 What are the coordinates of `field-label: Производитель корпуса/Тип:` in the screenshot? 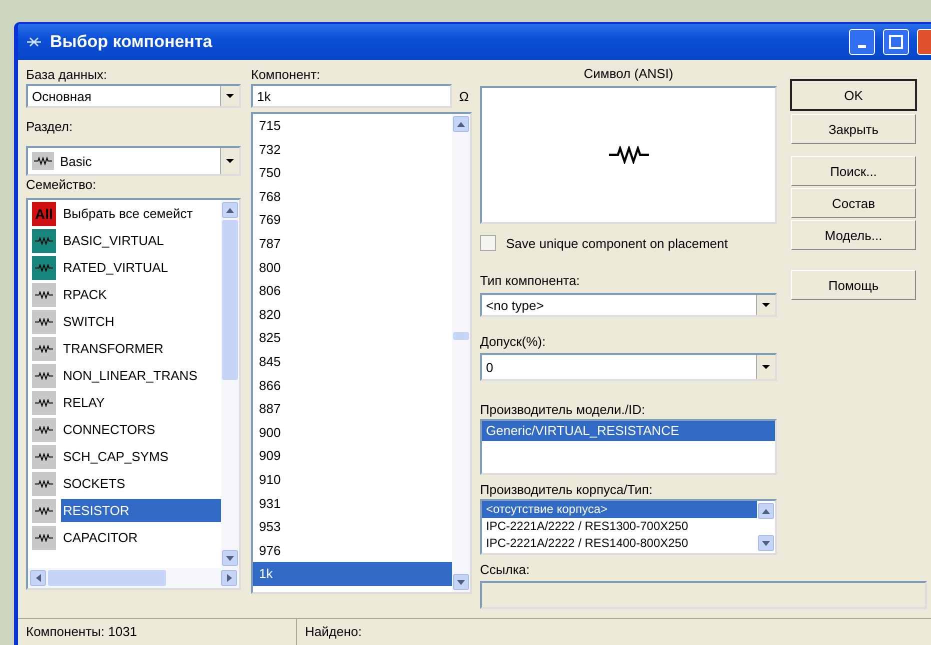 It's located at (567, 490).